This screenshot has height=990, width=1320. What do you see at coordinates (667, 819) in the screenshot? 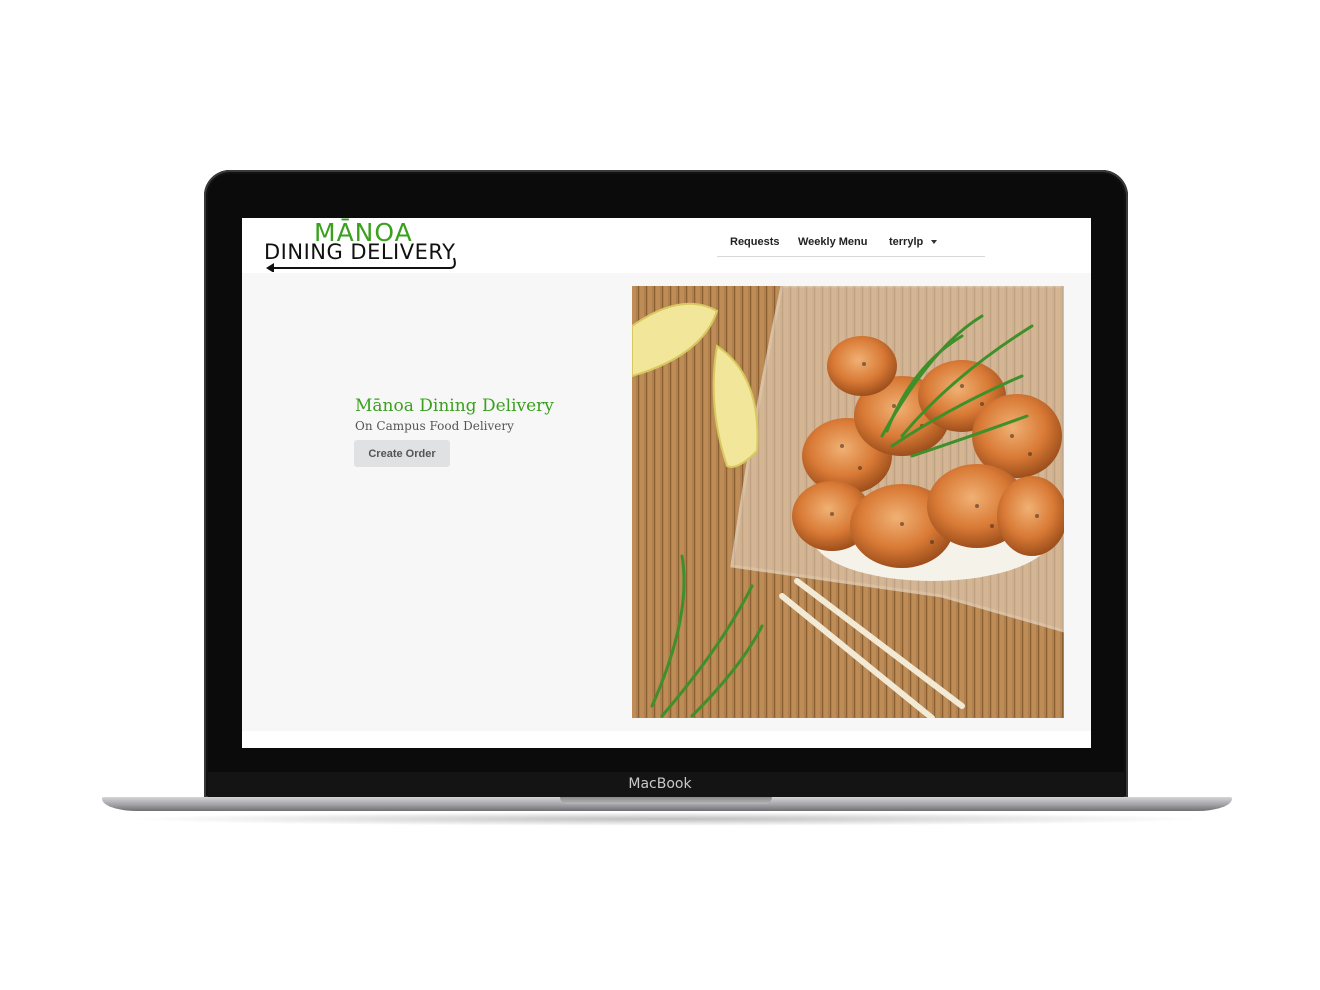
I see `laptop-shadow` at bounding box center [667, 819].